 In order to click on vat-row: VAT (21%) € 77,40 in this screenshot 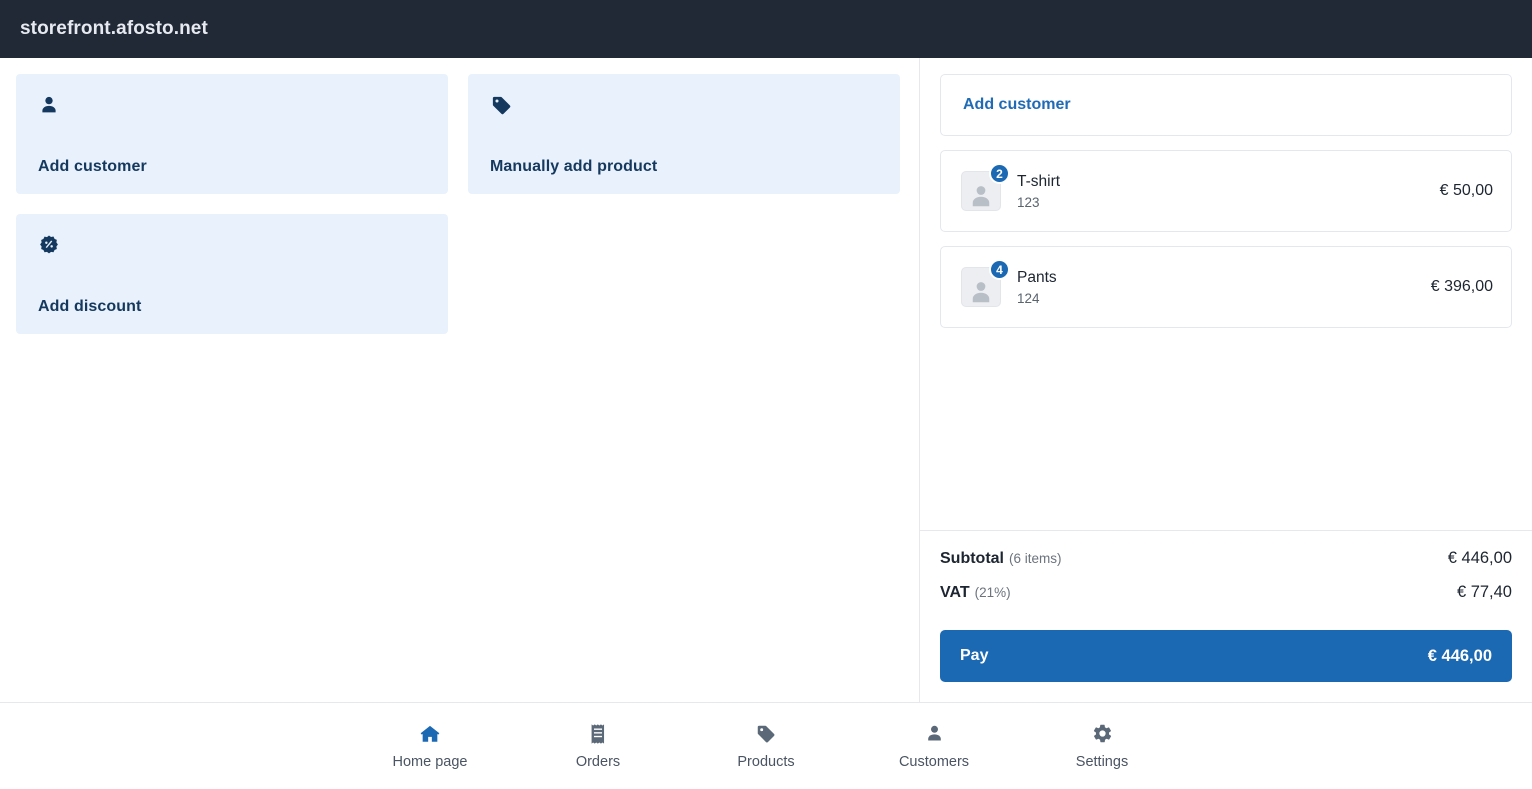, I will do `click(1226, 600)`.